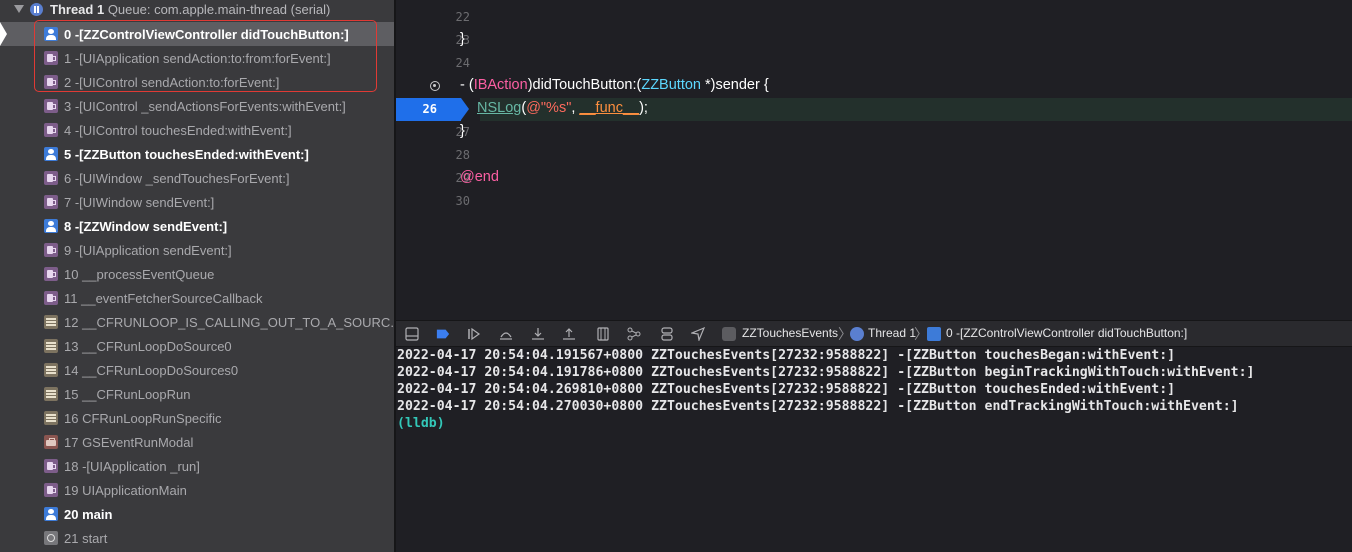  Describe the element at coordinates (438, 2) in the screenshot. I see `code-line-partial: }` at that location.